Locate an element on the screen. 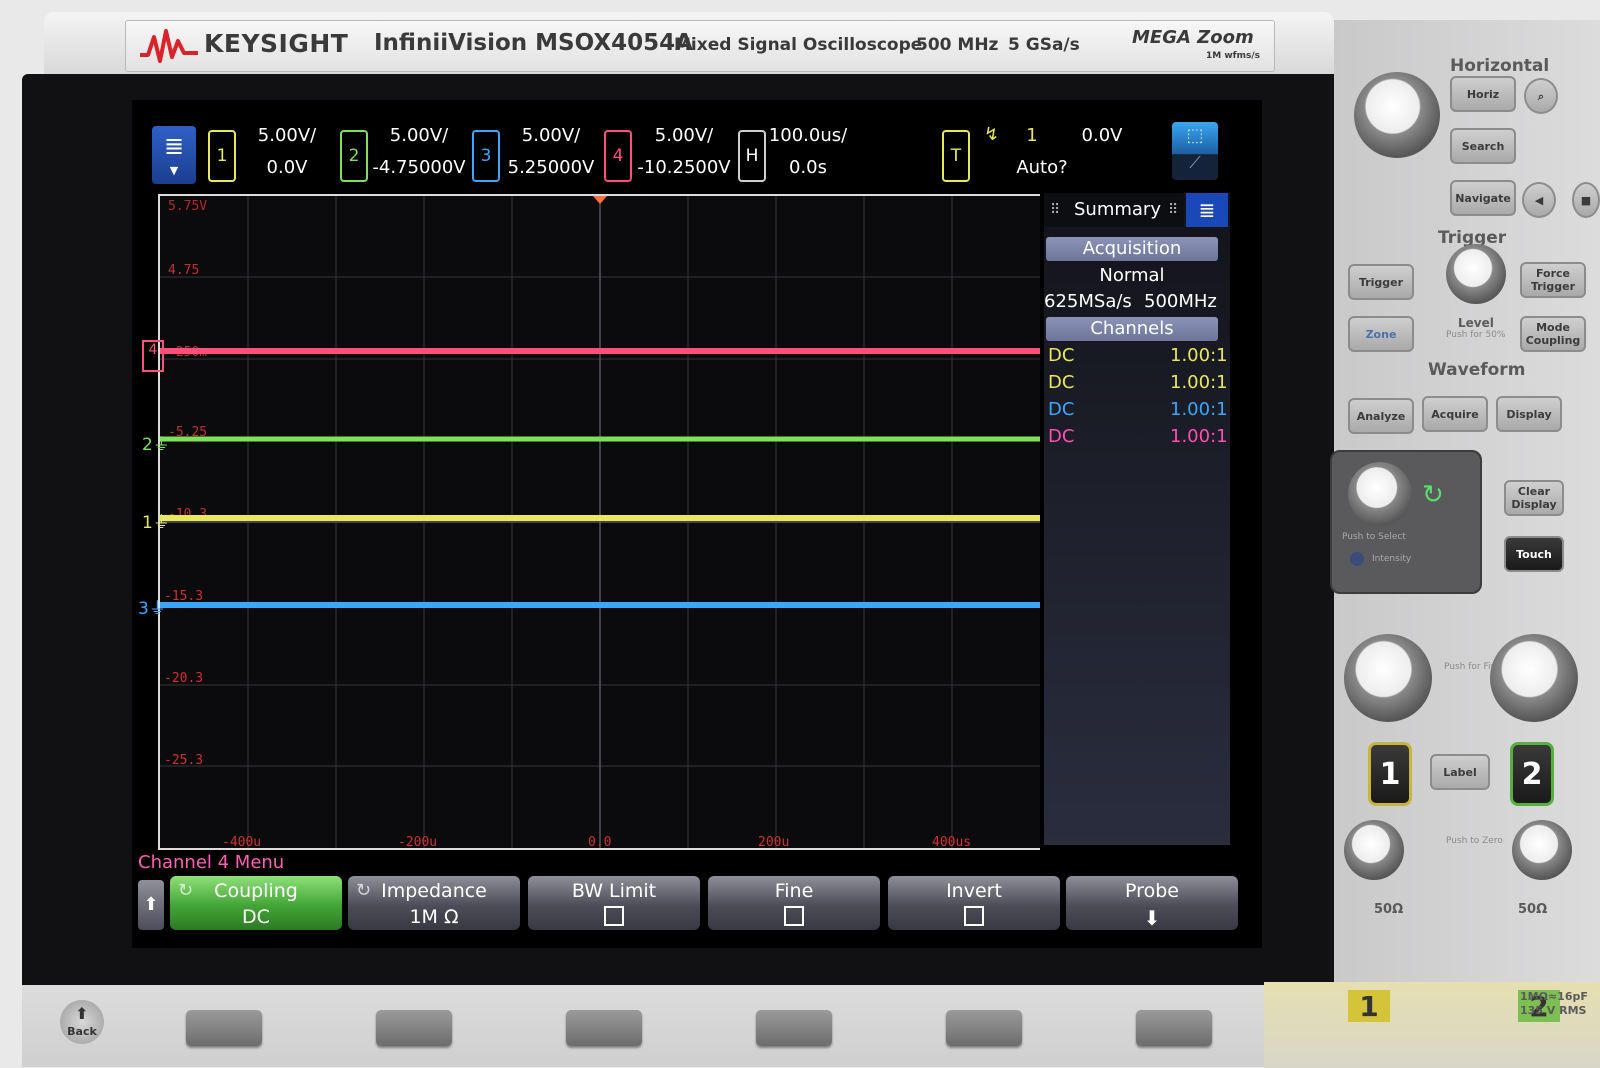 This screenshot has height=1068, width=1600. ch1-scale: 5.00V/ is located at coordinates (287, 135).